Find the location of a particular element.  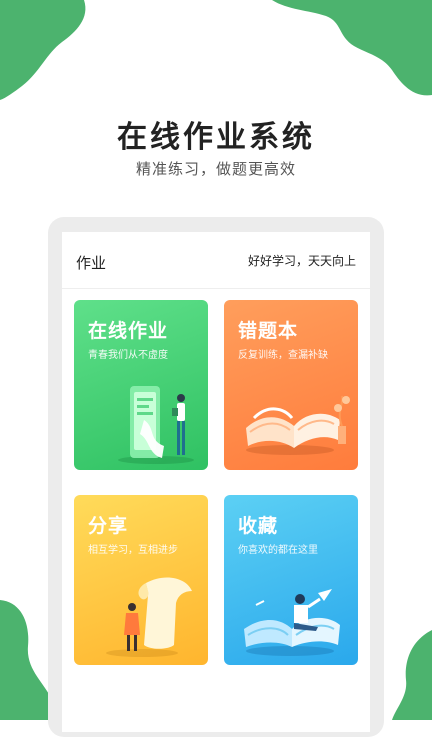

homework-card: 在线作业 青春我们从不虚度 is located at coordinates (141, 385).